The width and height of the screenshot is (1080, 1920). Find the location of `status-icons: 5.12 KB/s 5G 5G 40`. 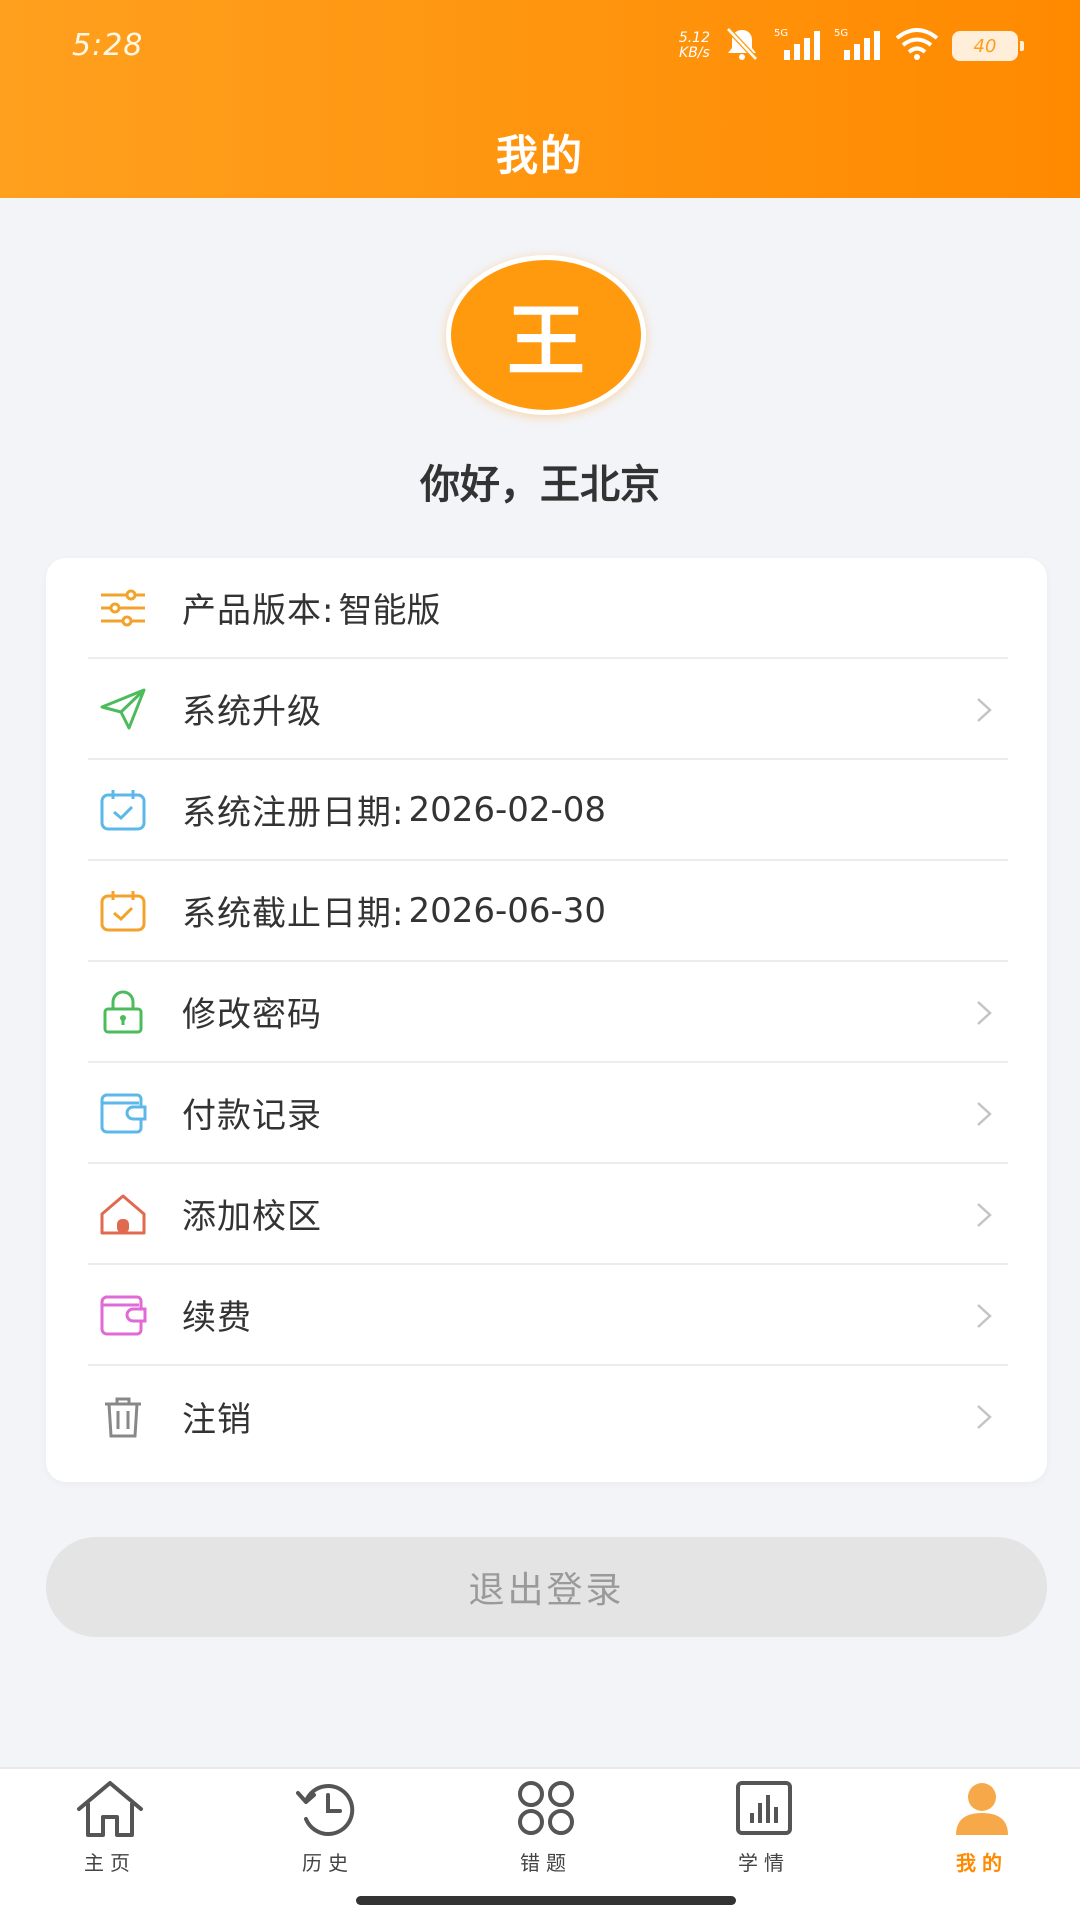

status-icons: 5.12 KB/s 5G 5G 40 is located at coordinates (851, 46).